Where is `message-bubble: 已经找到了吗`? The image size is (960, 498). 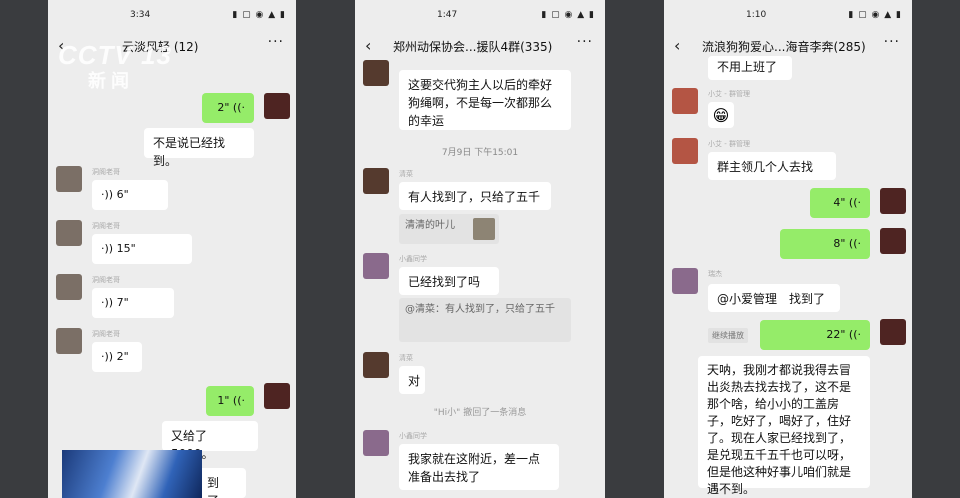 message-bubble: 已经找到了吗 is located at coordinates (449, 281).